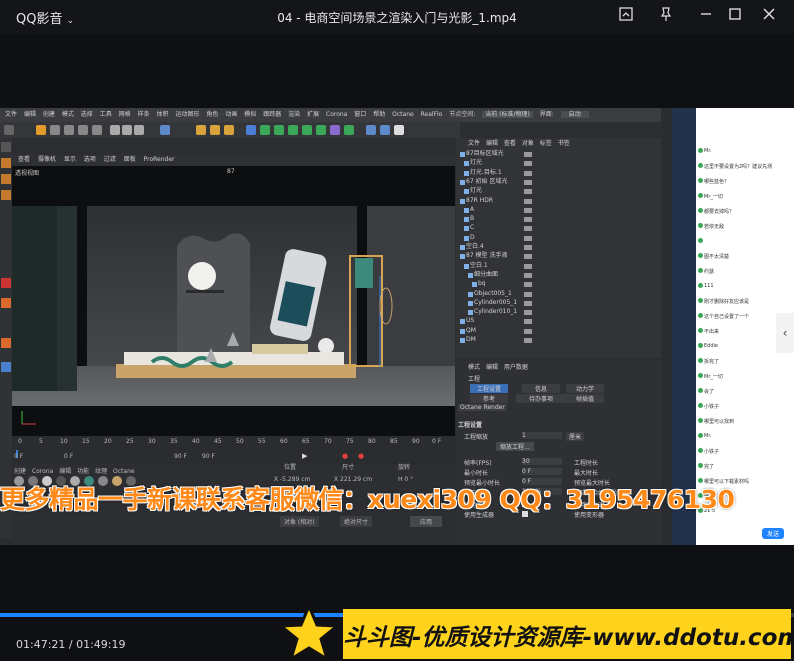 This screenshot has height=661, width=794. What do you see at coordinates (706, 17) in the screenshot?
I see `minimize-icon` at bounding box center [706, 17].